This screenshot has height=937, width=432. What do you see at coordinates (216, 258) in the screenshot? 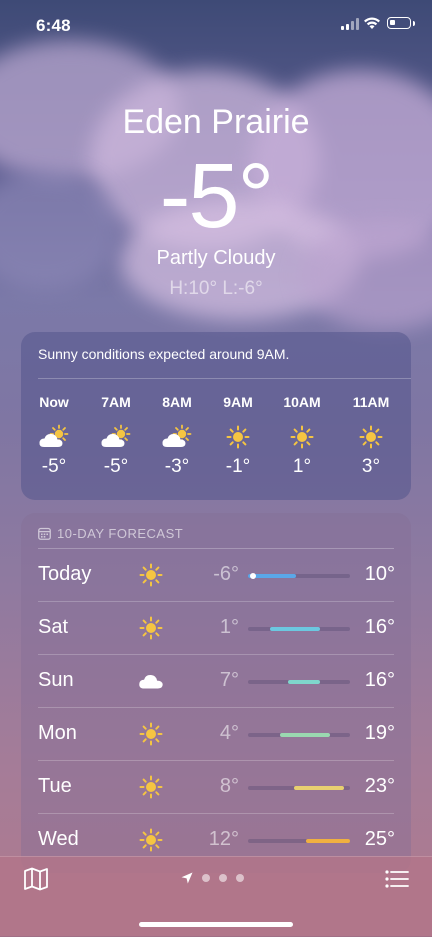
I see `condition-text: Partly Cloudy` at bounding box center [216, 258].